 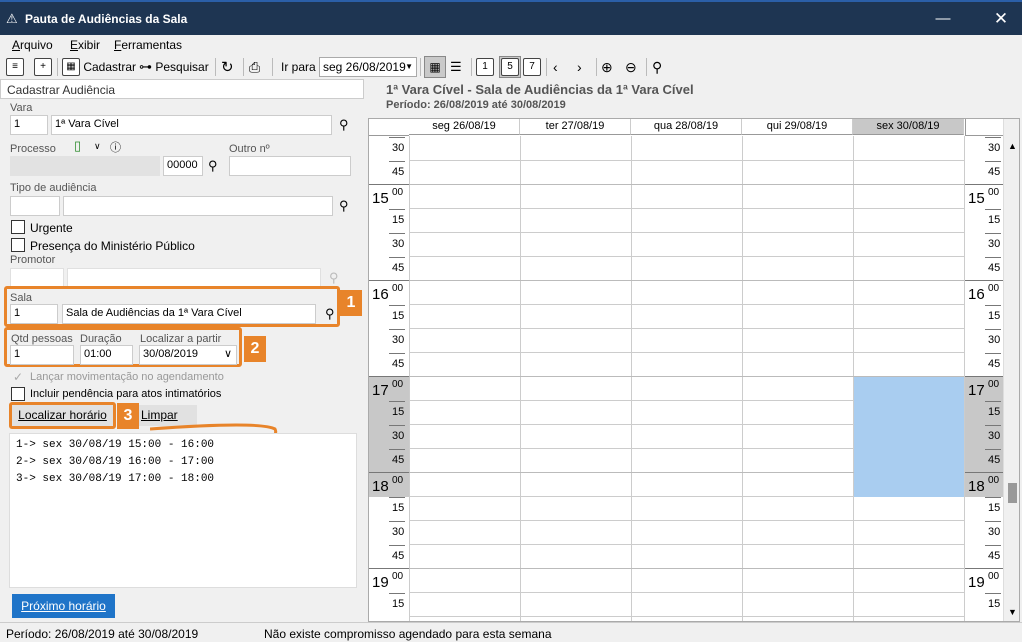 What do you see at coordinates (1012, 493) in the screenshot?
I see `scrollbar-thumb` at bounding box center [1012, 493].